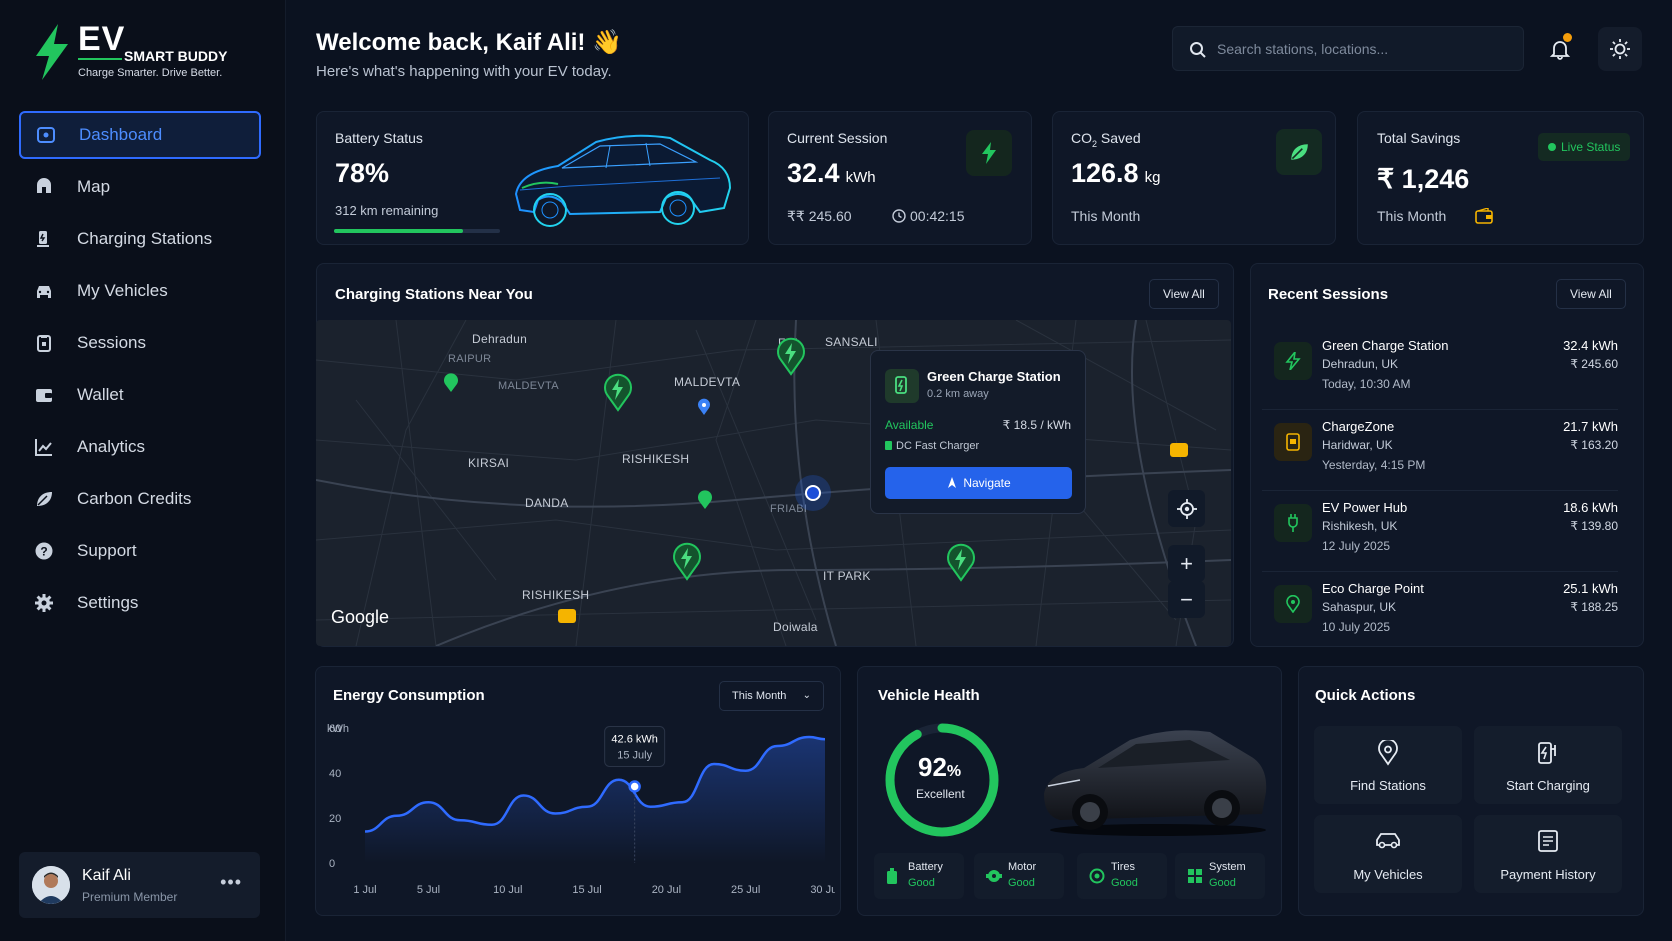  I want to click on live-status-badge: Live Status, so click(1584, 147).